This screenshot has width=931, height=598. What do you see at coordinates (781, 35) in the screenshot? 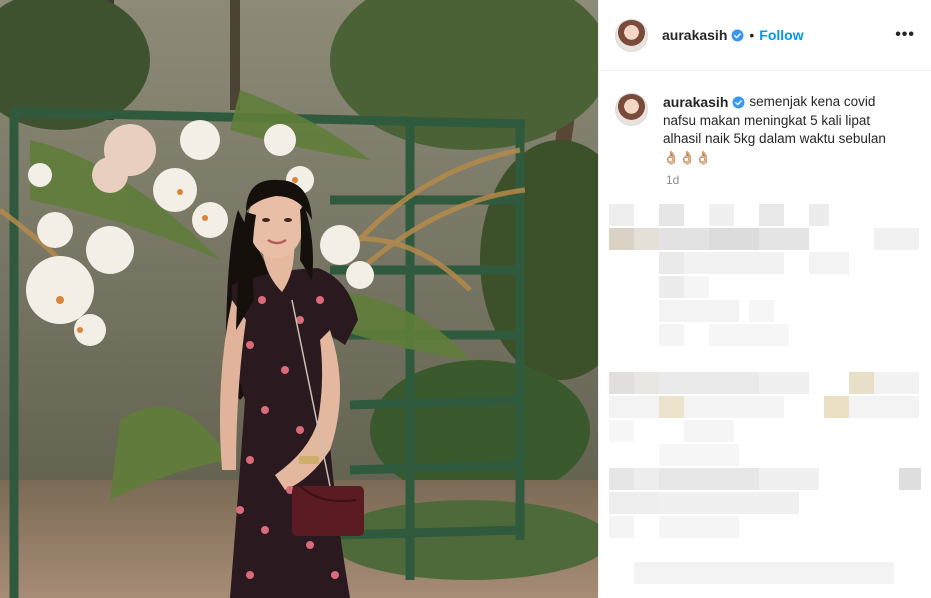
I see `follow-button: Follow` at bounding box center [781, 35].